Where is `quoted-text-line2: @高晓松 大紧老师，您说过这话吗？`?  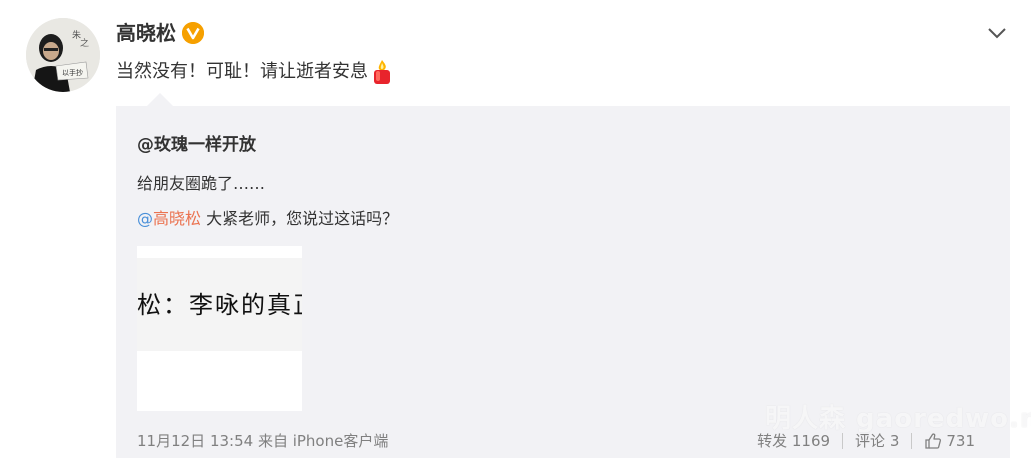
quoted-text-line2: @高晓松 大紧老师，您说过这话吗？ is located at coordinates (267, 219).